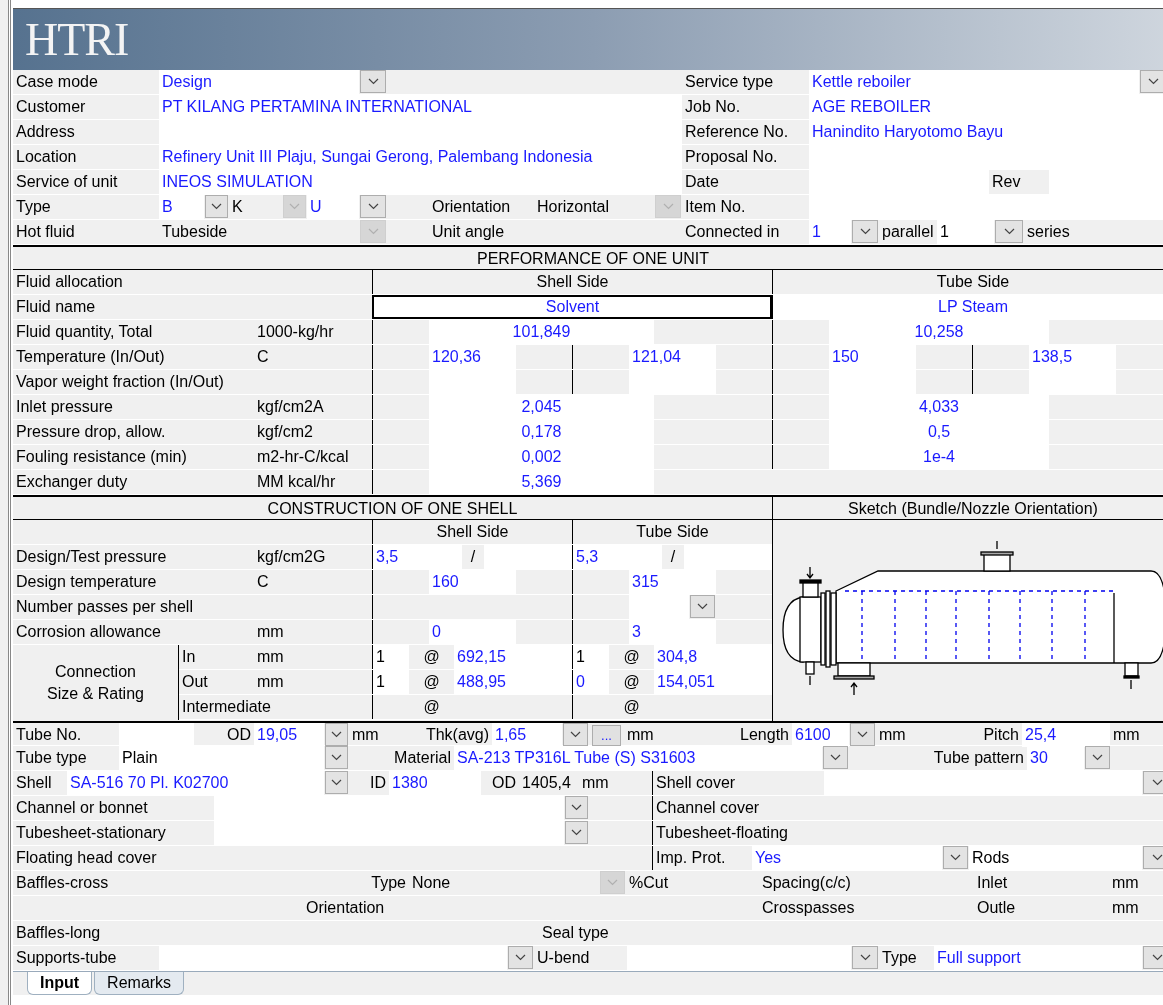 Image resolution: width=1163 pixels, height=1005 pixels. I want to click on select-field: Plain, so click(221, 758).